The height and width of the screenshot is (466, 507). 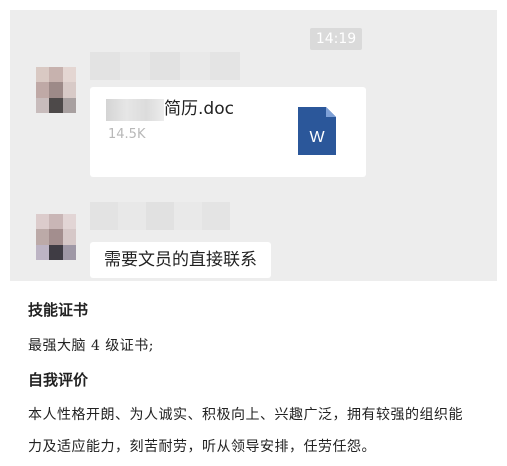 I want to click on timestamp-badge: 14:19, so click(x=336, y=39).